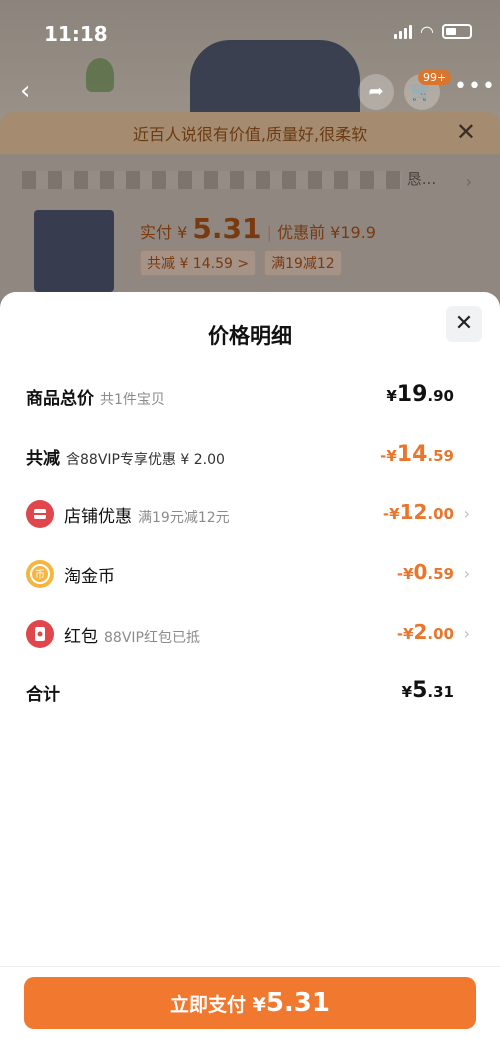  What do you see at coordinates (468, 181) in the screenshot?
I see `address-chevron-icon: ›` at bounding box center [468, 181].